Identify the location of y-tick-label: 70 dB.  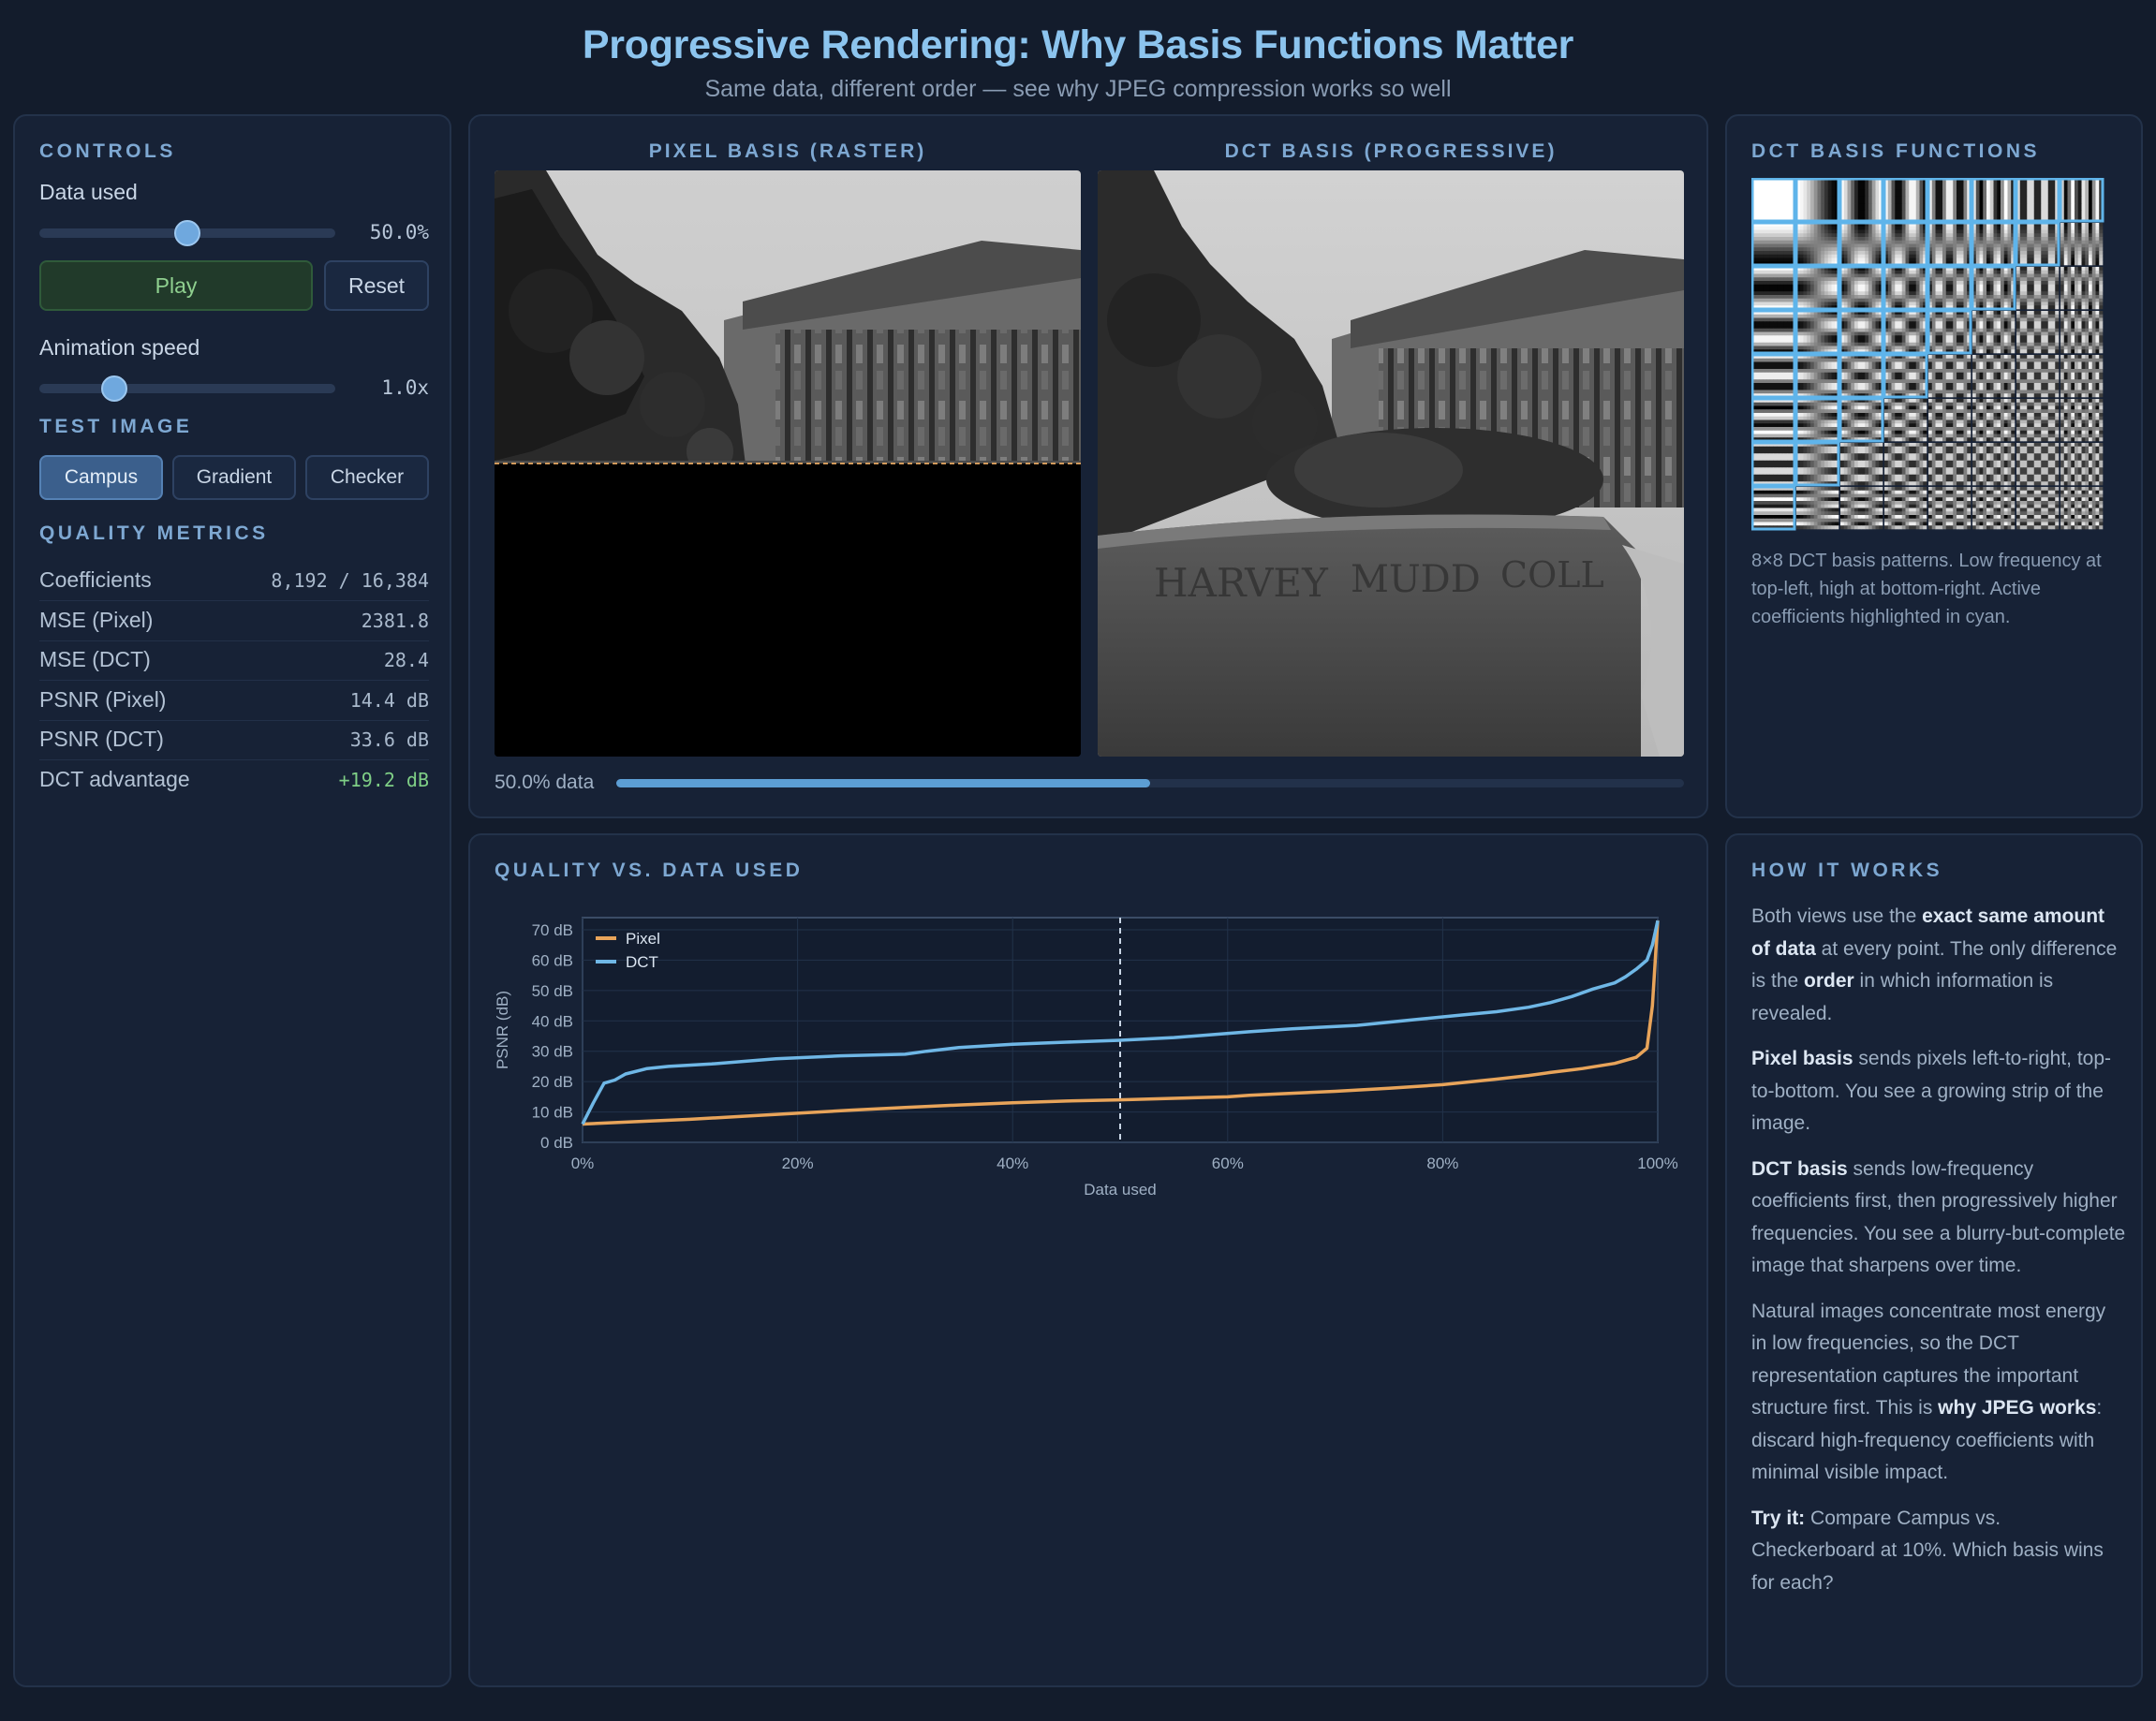
(552, 930).